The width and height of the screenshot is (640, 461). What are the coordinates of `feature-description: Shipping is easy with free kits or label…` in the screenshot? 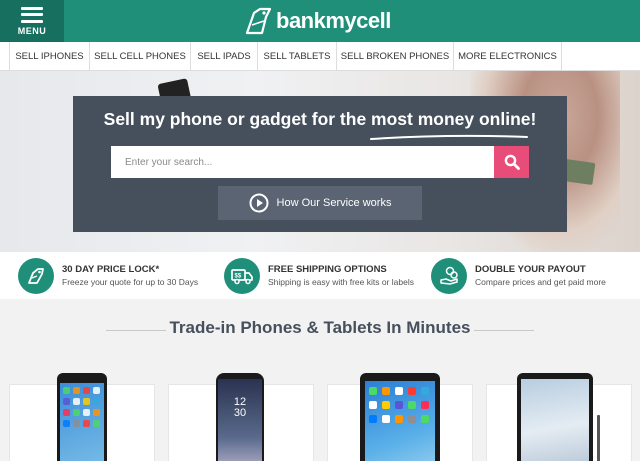 It's located at (341, 282).